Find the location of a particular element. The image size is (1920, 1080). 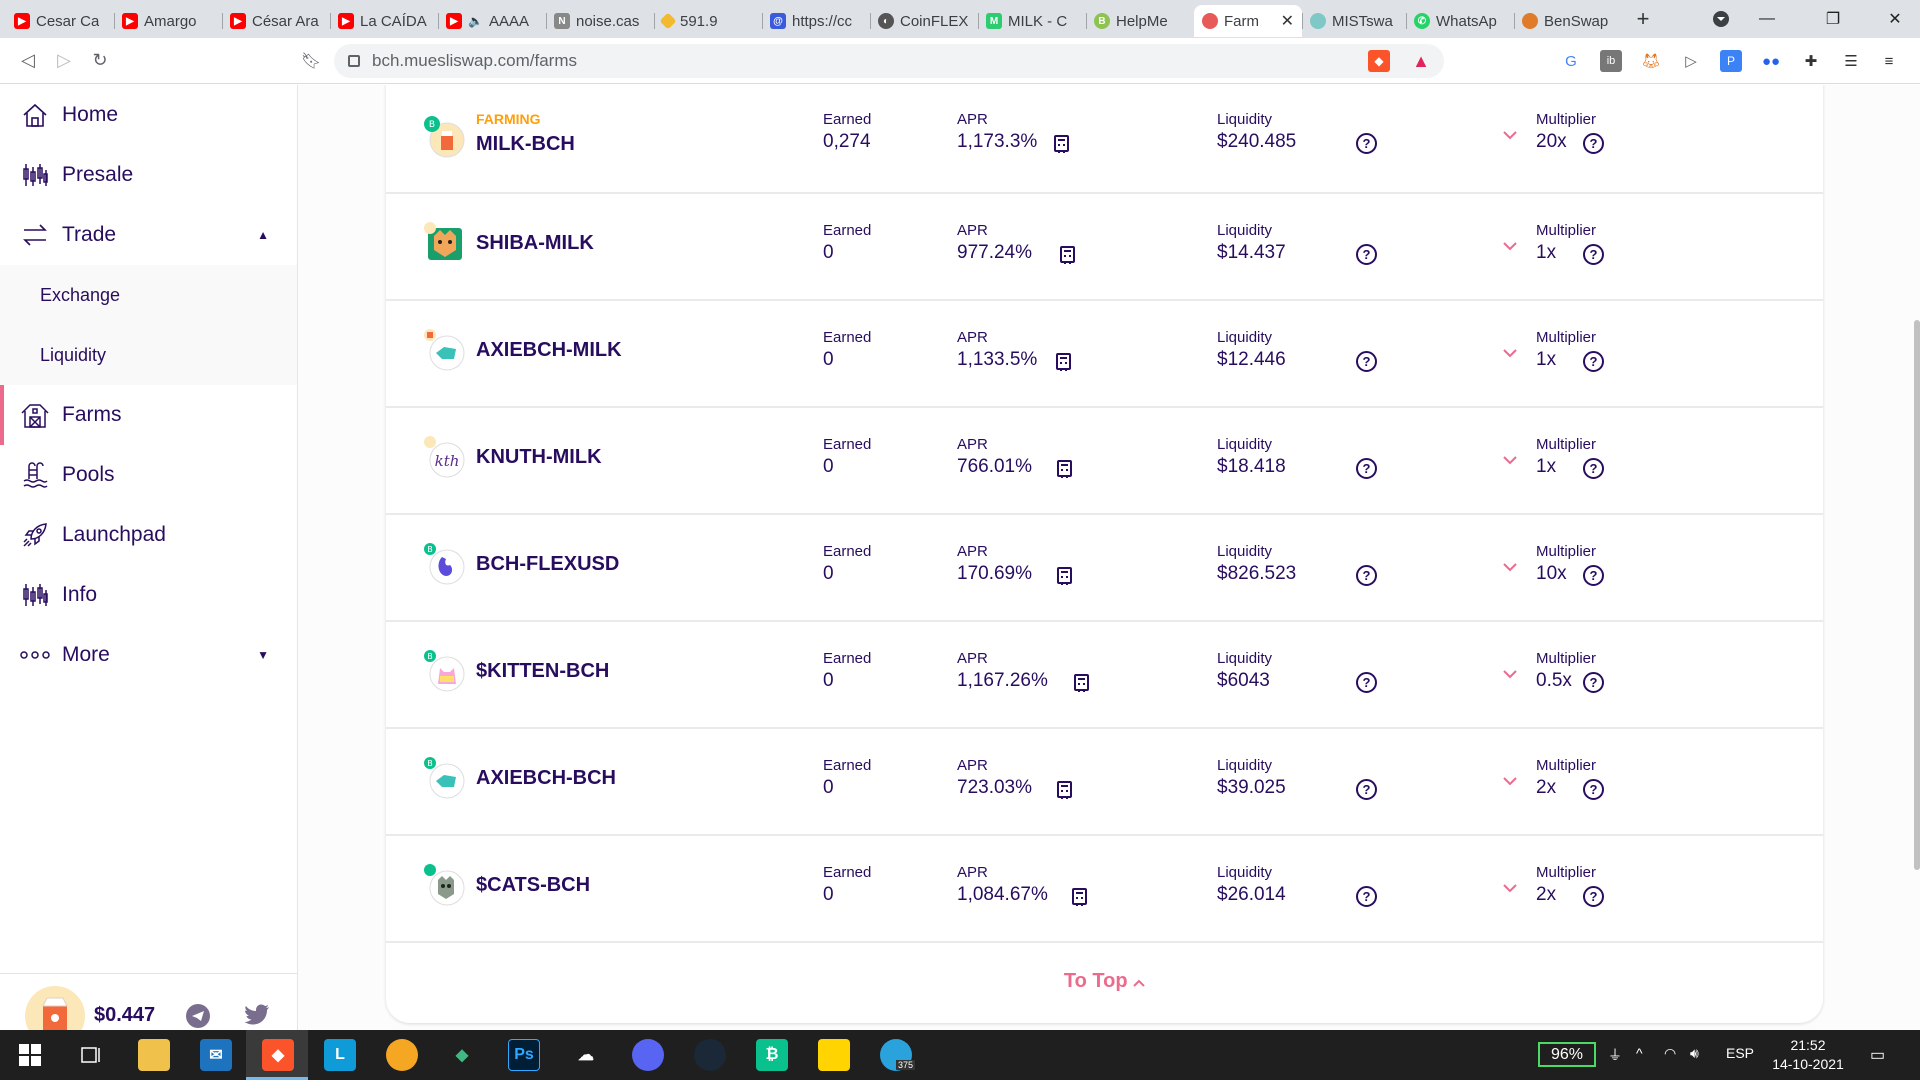

translate-icon: G is located at coordinates (1571, 61).